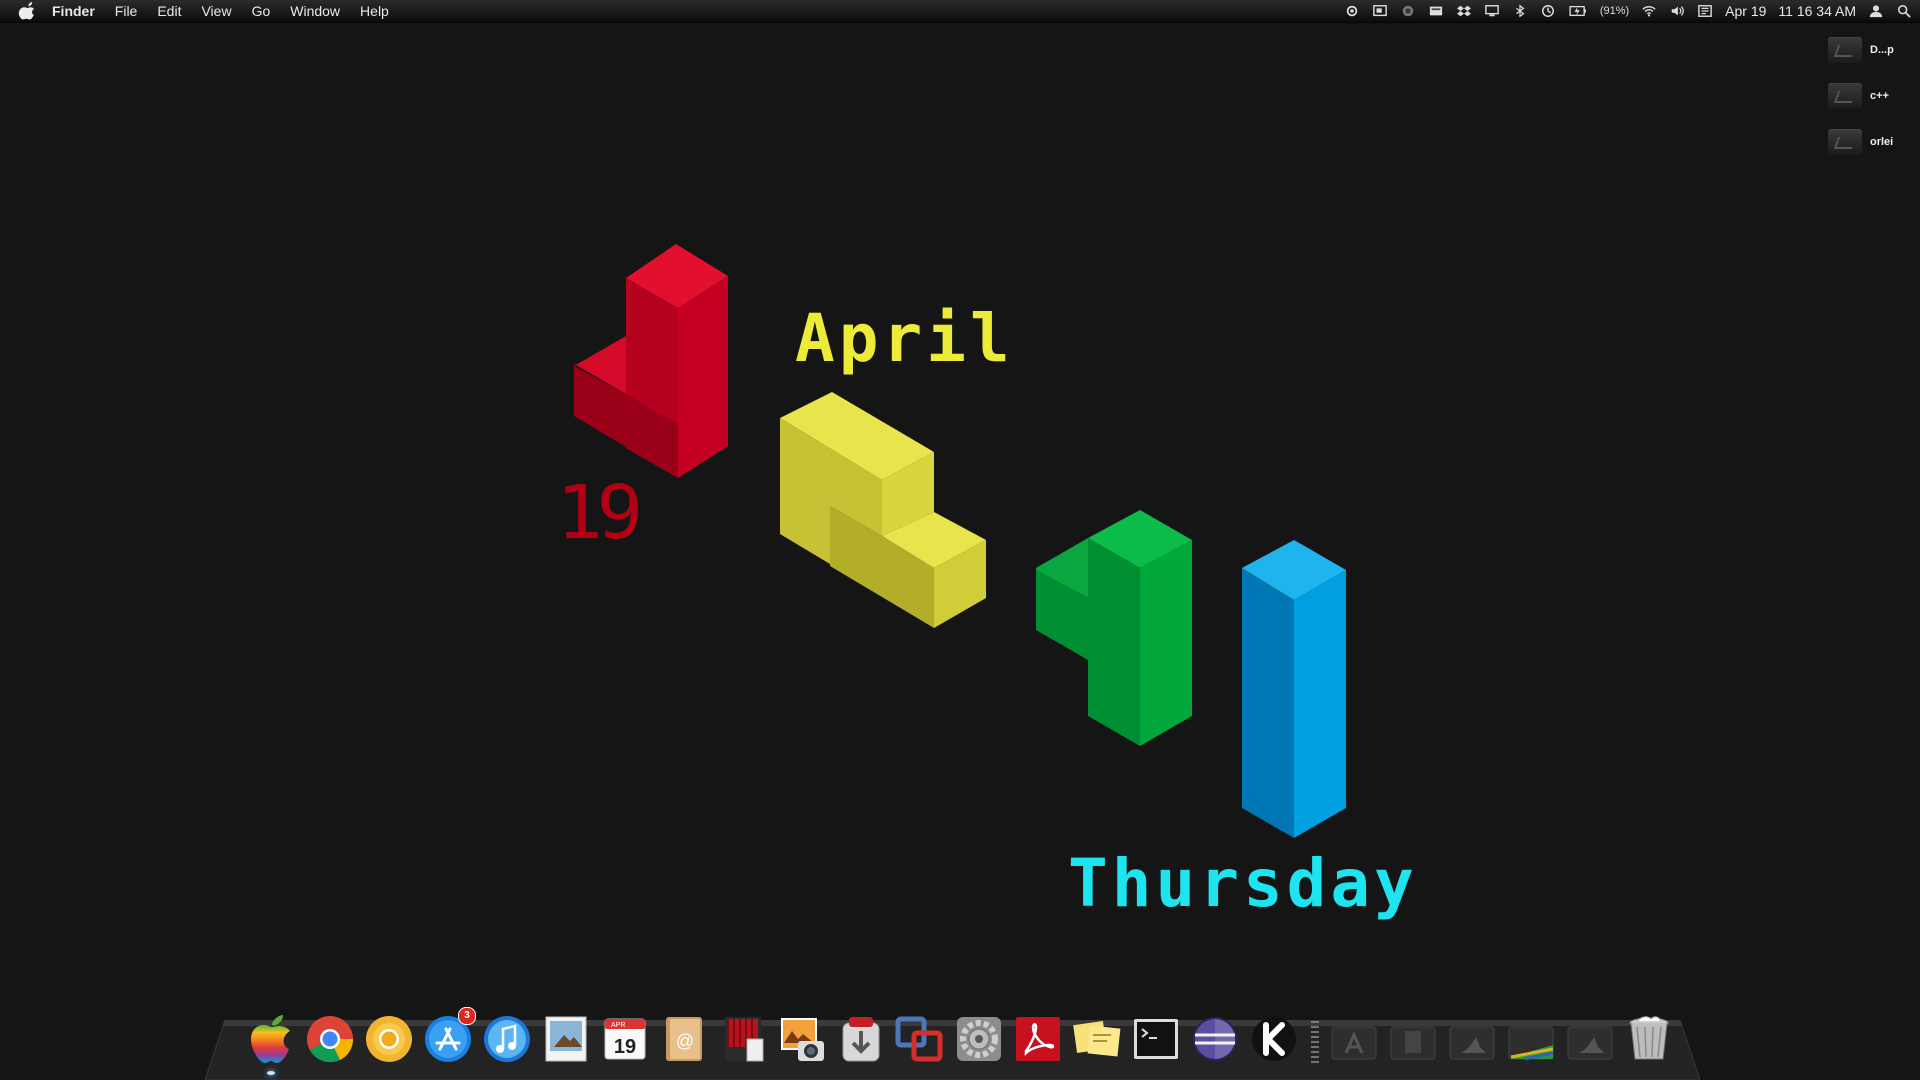 The width and height of the screenshot is (1920, 1080). Describe the element at coordinates (1314, 1039) in the screenshot. I see `dock-separator` at that location.